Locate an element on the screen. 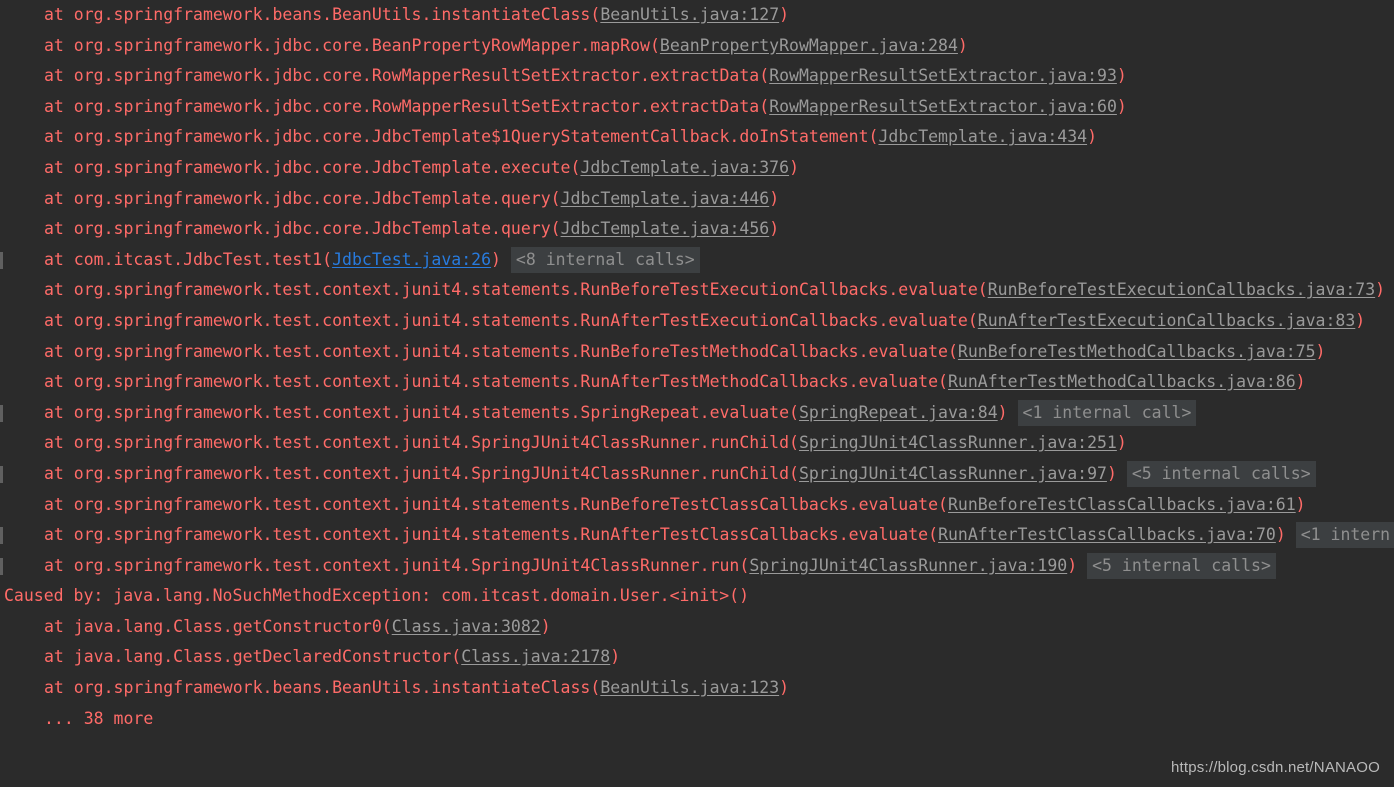 This screenshot has width=1394, height=787. source-file-link: Class.java:3082 is located at coordinates (466, 626).